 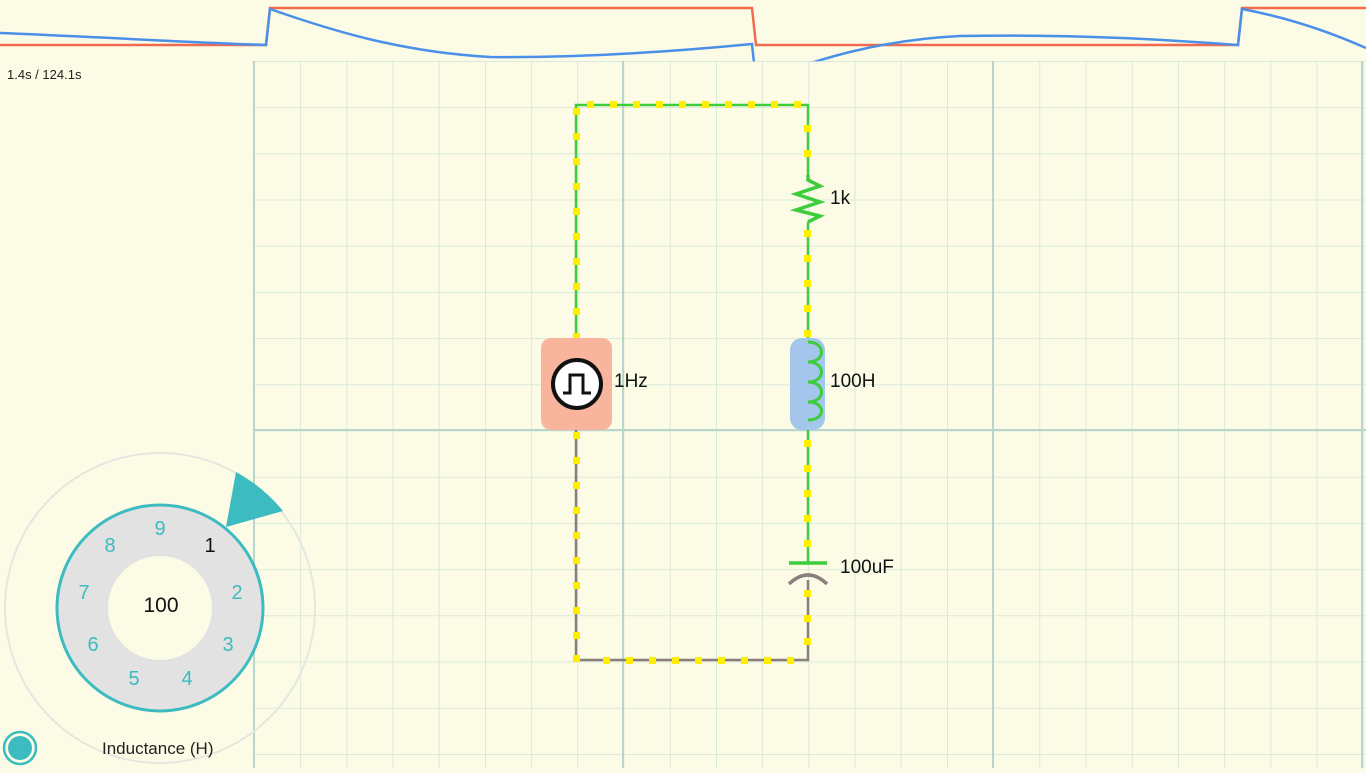 I want to click on dial-digit-4: 4, so click(x=187, y=679).